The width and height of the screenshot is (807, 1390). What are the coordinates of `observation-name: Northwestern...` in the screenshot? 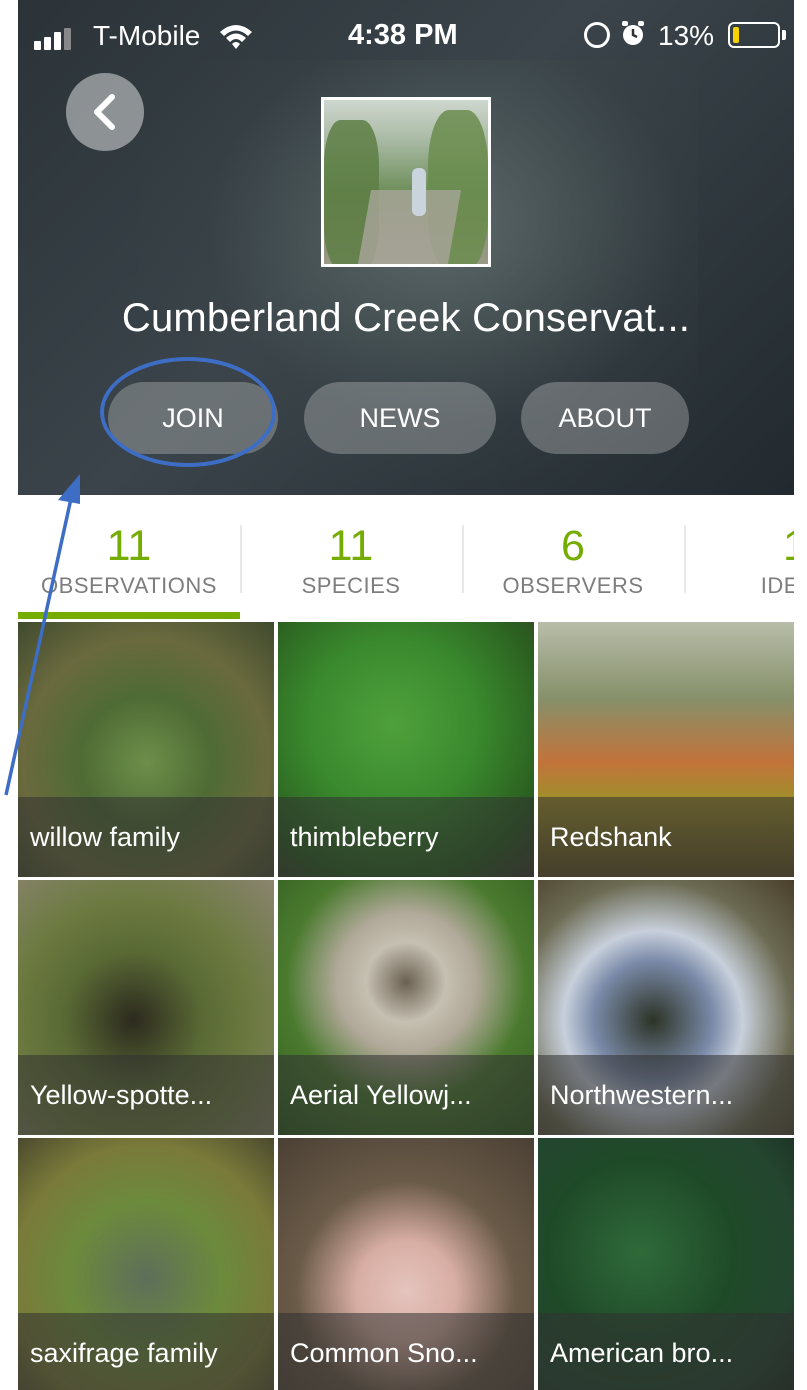 It's located at (666, 1095).